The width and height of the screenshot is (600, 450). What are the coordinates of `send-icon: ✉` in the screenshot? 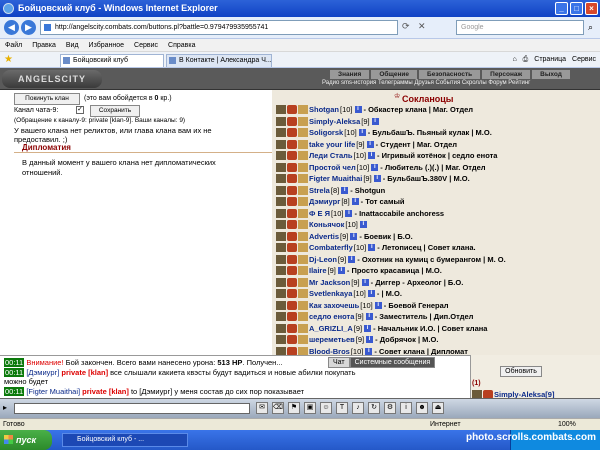 It's located at (262, 408).